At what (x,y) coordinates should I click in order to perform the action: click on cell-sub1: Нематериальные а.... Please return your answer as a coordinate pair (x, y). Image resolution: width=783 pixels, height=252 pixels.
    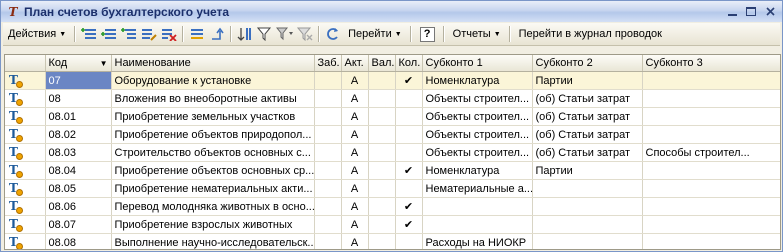
    Looking at the image, I should click on (477, 188).